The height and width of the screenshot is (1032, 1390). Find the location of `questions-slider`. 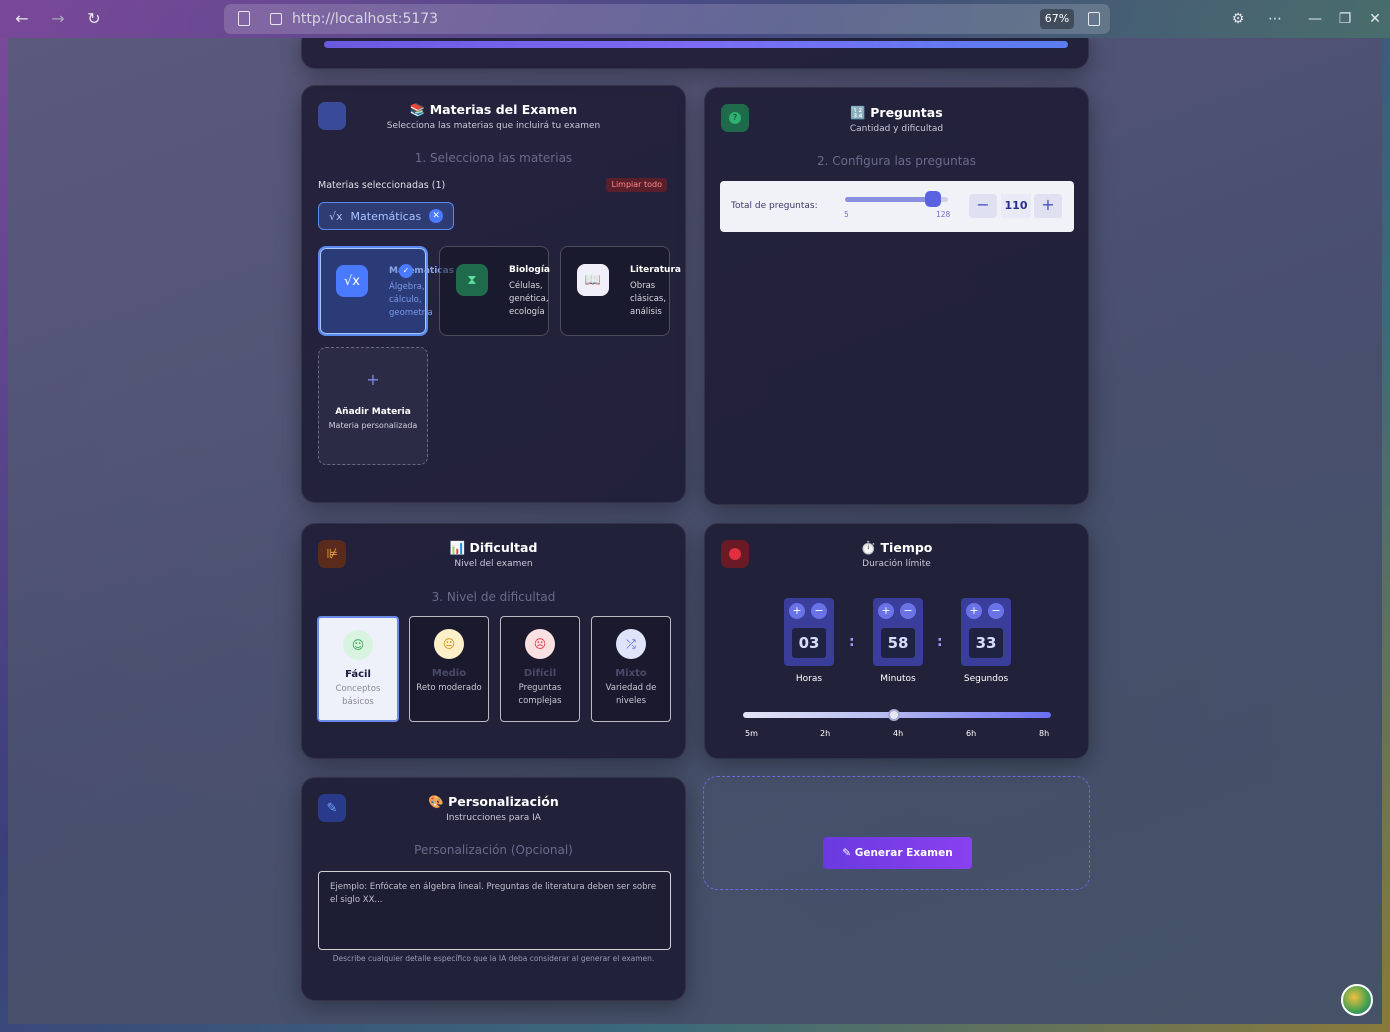

questions-slider is located at coordinates (896, 199).